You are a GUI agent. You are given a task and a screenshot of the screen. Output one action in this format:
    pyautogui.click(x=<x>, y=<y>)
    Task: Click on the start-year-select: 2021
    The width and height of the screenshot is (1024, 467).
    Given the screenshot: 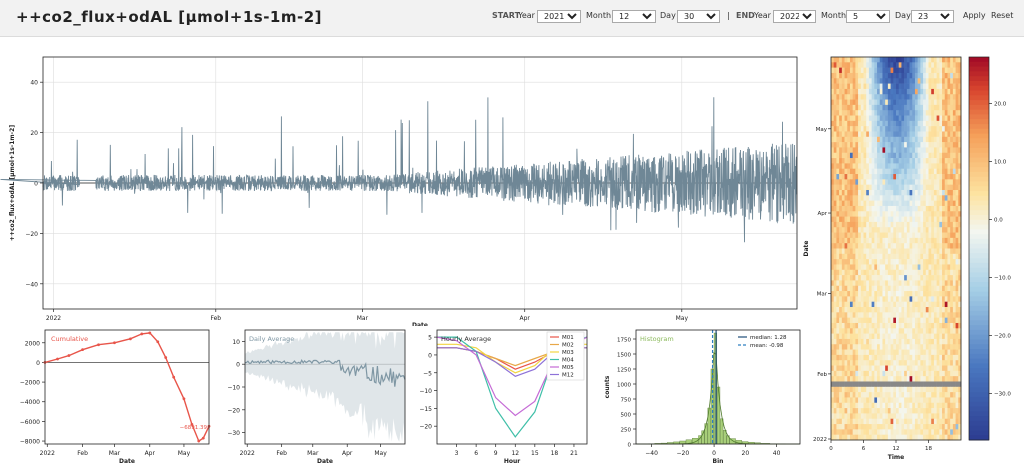 What is the action you would take?
    pyautogui.click(x=559, y=16)
    